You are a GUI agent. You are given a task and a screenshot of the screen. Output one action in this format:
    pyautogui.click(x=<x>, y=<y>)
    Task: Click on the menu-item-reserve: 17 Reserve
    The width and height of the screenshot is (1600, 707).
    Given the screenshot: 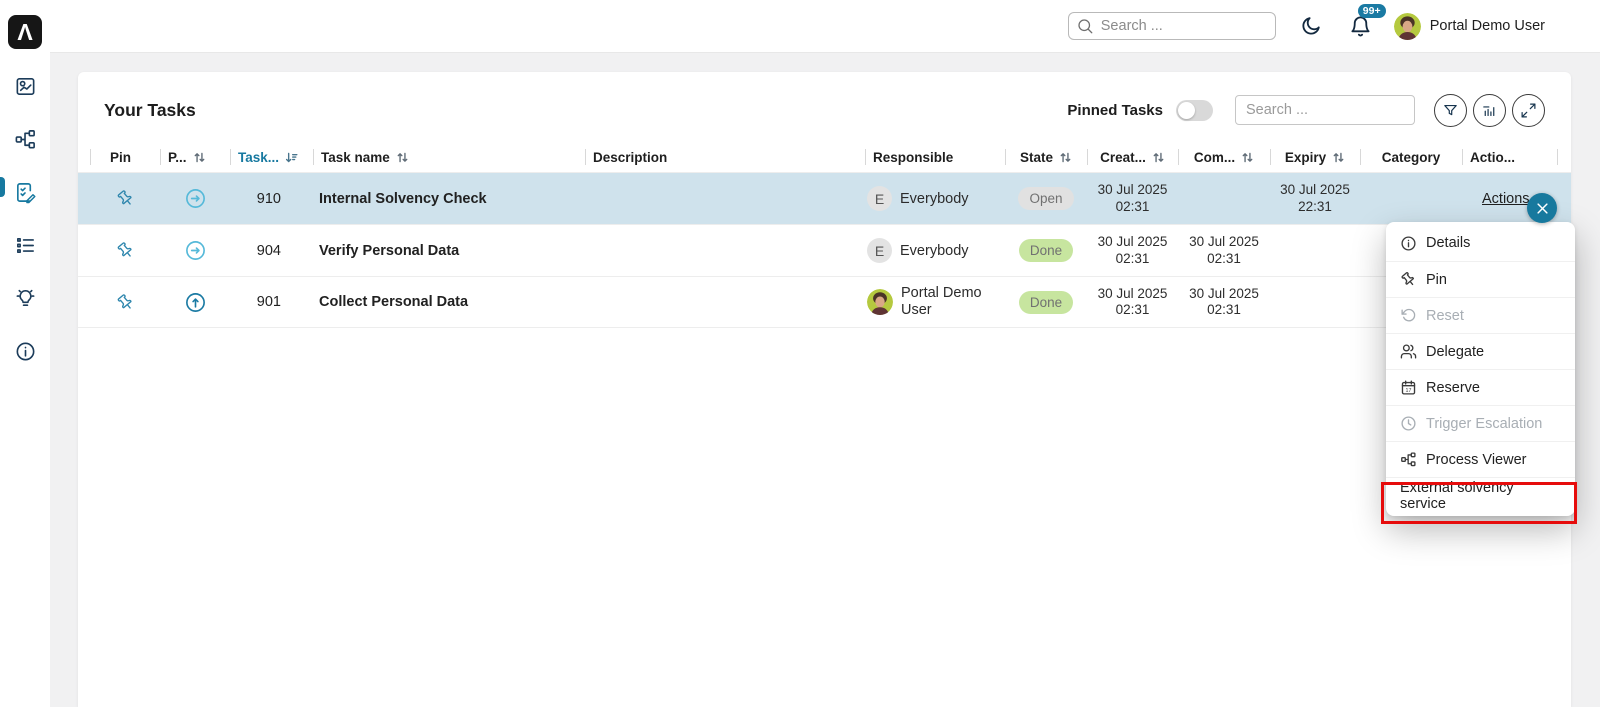 What is the action you would take?
    pyautogui.click(x=1480, y=387)
    